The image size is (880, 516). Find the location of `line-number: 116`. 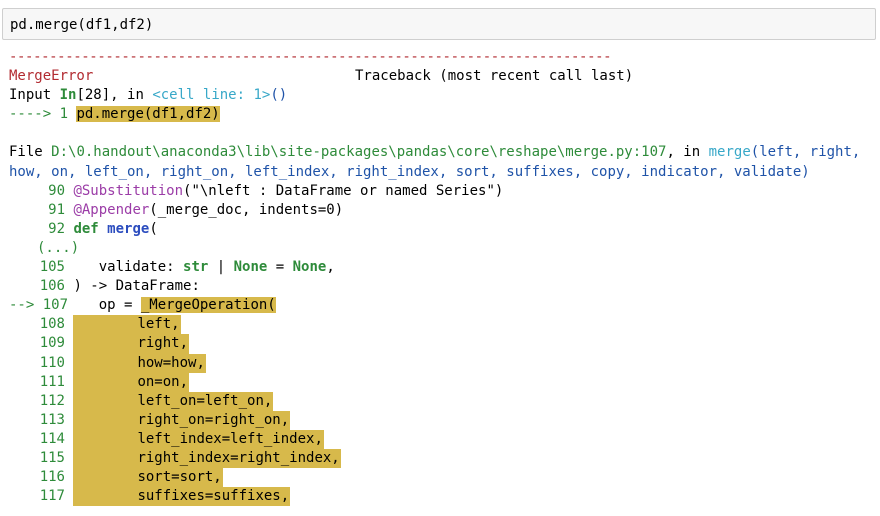

line-number: 116 is located at coordinates (52, 477).